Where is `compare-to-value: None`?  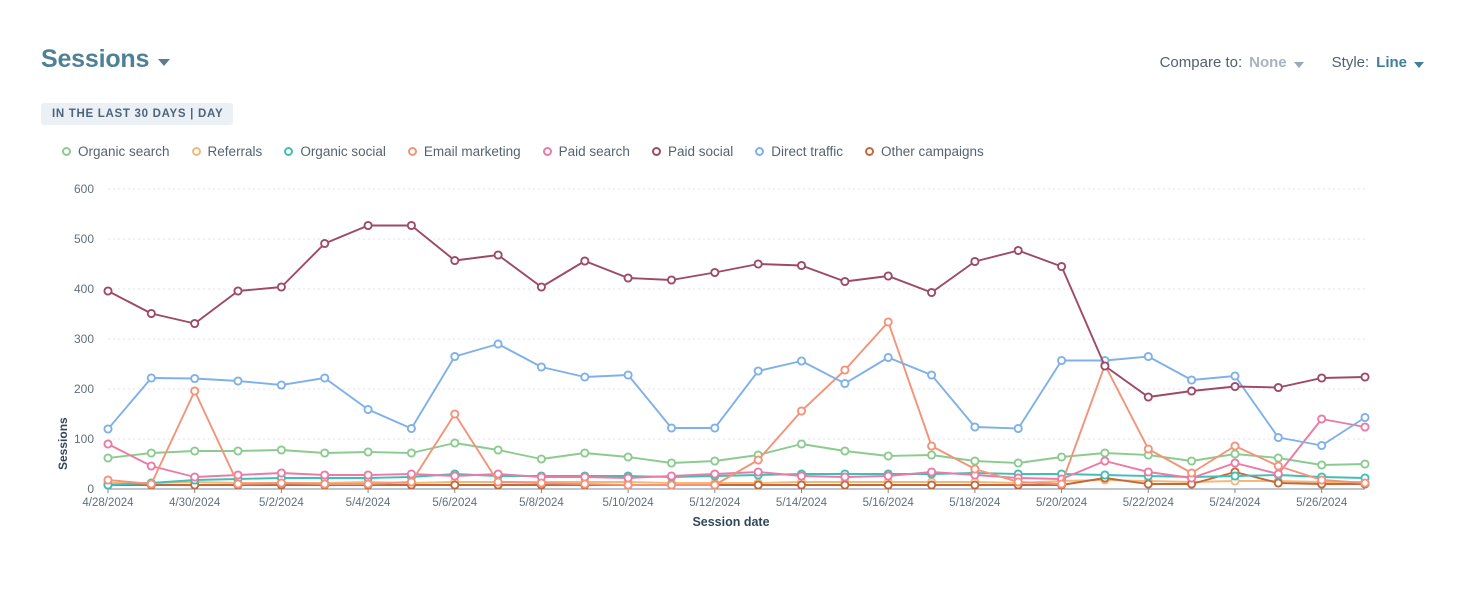 compare-to-value: None is located at coordinates (1268, 62).